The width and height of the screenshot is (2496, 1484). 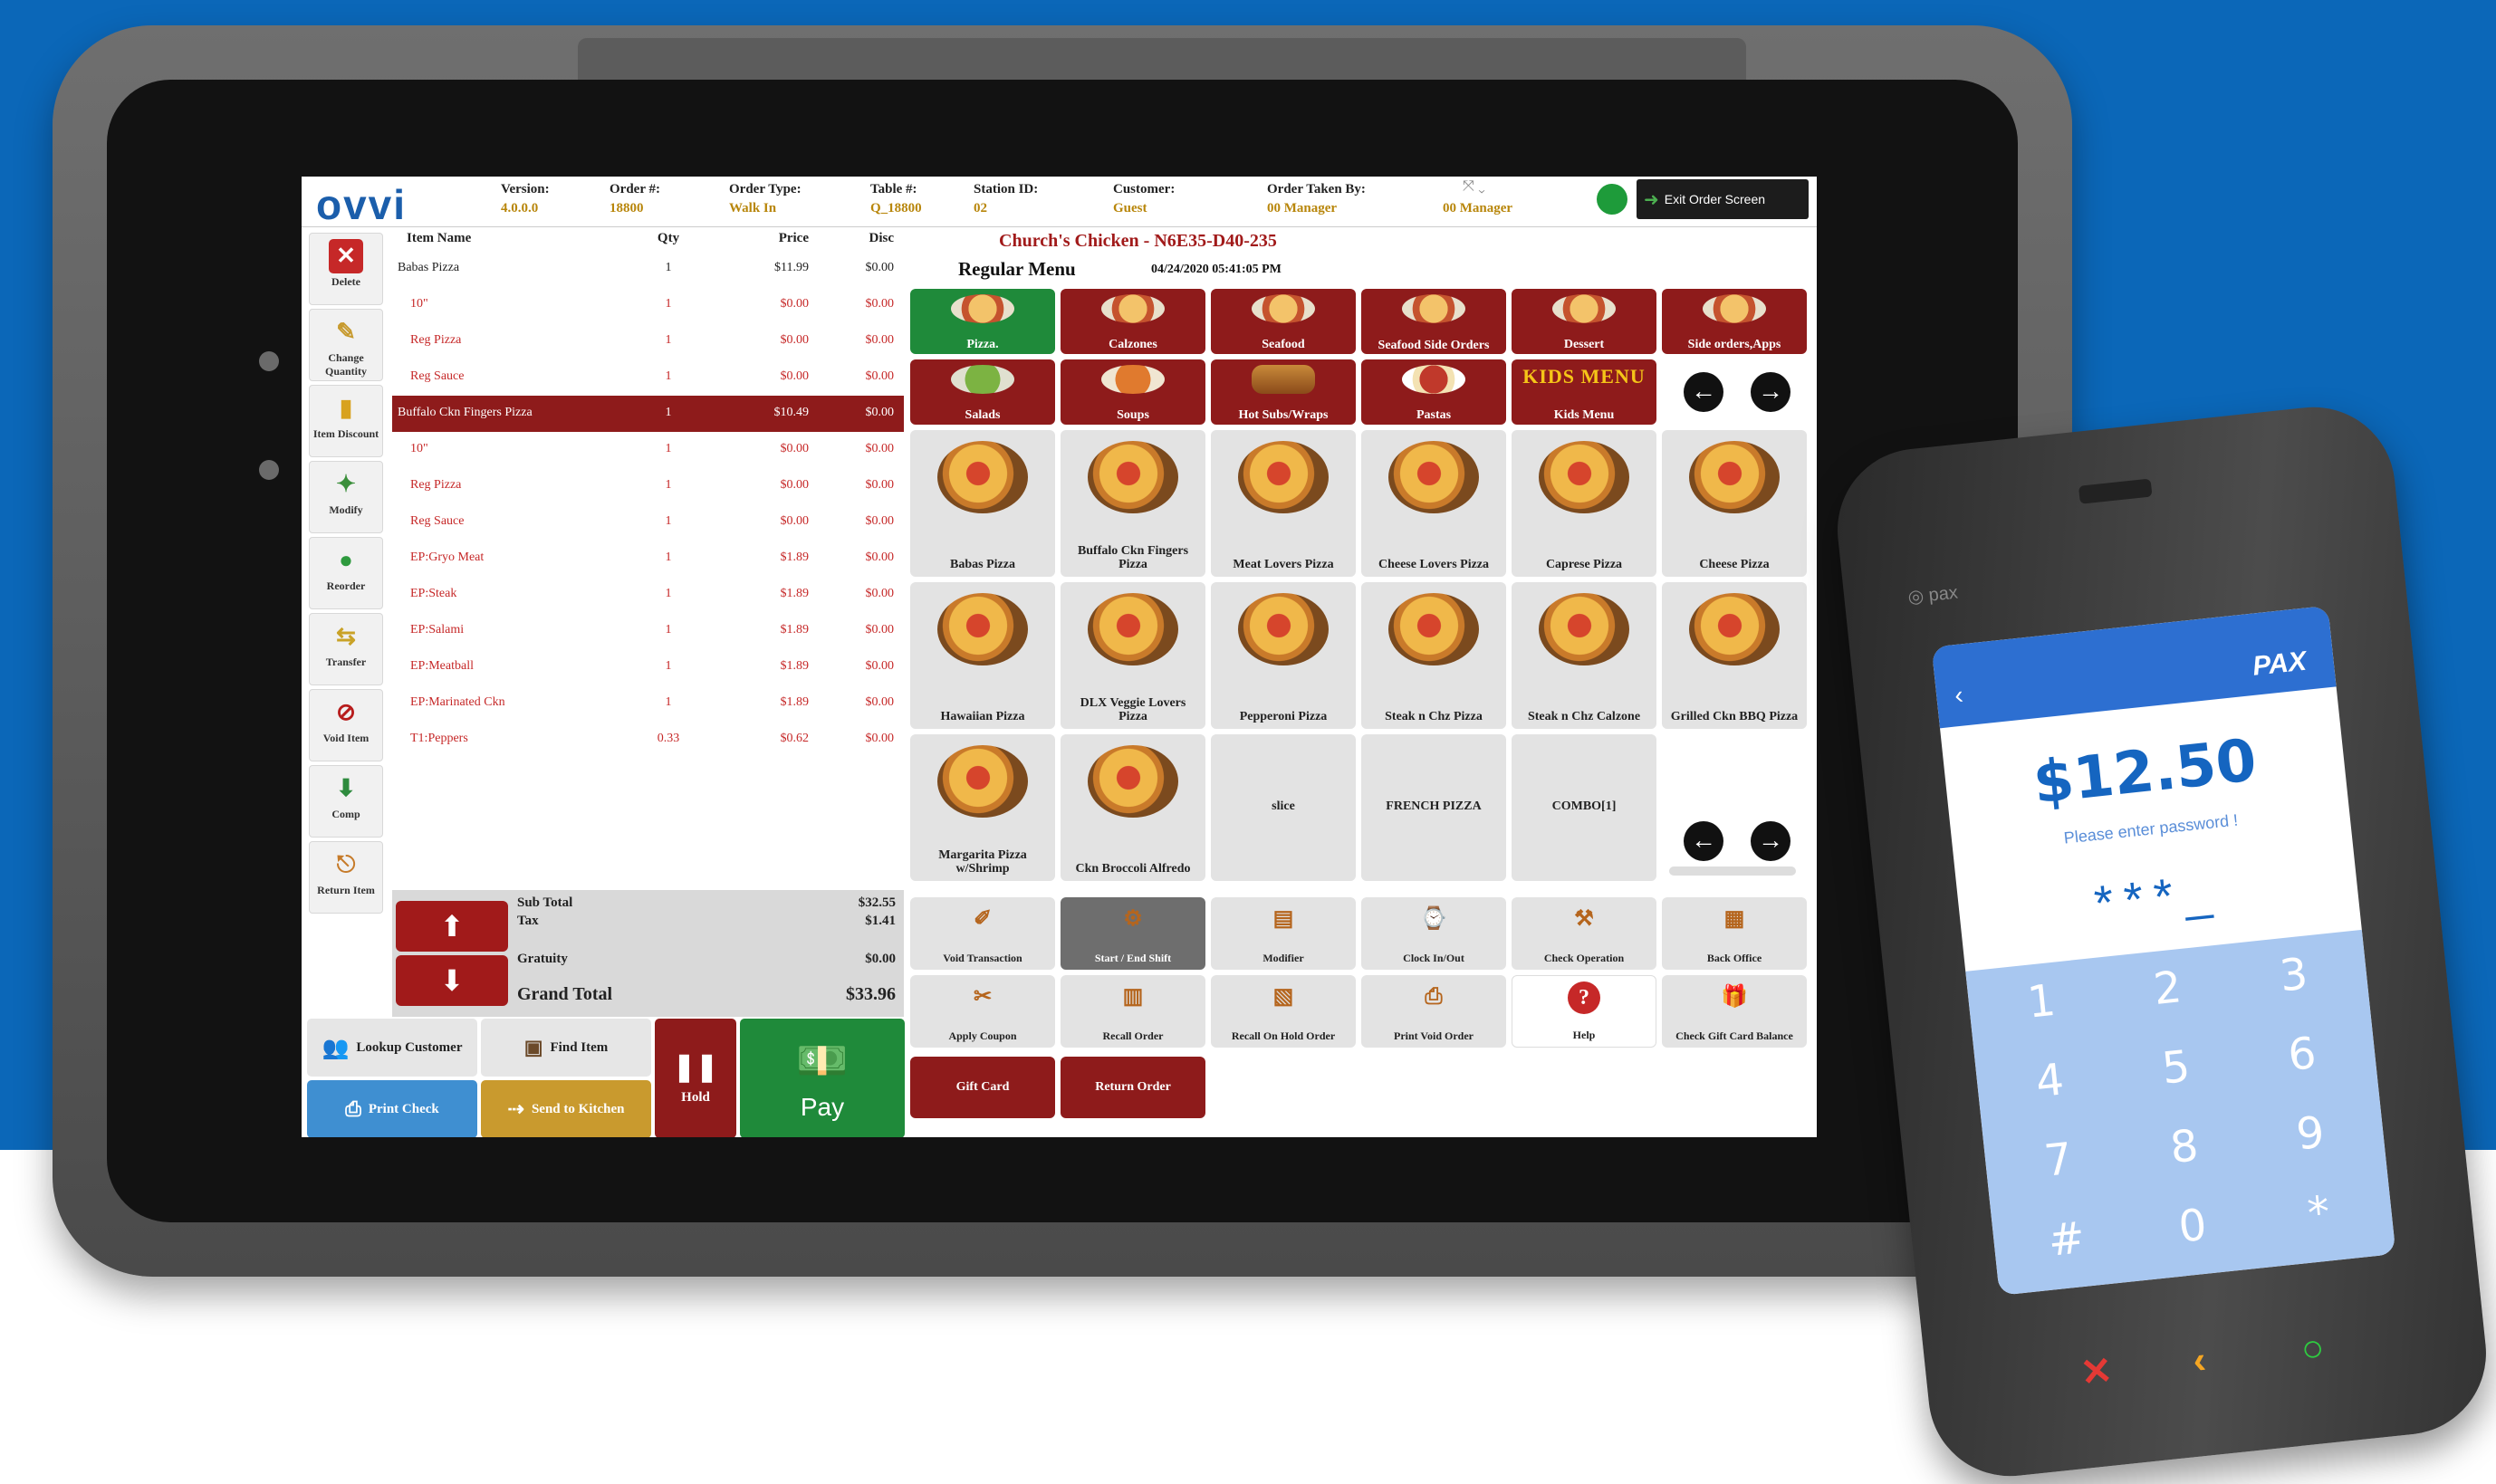 What do you see at coordinates (1433, 655) in the screenshot?
I see `menu-item-tile: Steak n Chz Pizza` at bounding box center [1433, 655].